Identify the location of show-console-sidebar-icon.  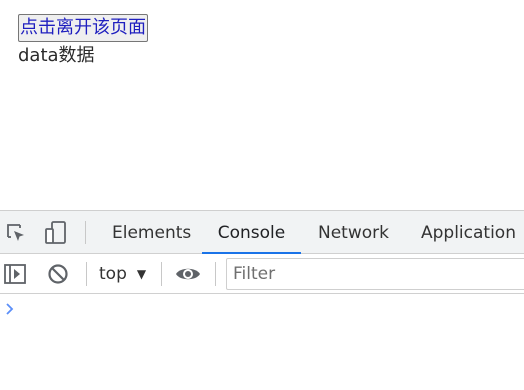
(15, 274).